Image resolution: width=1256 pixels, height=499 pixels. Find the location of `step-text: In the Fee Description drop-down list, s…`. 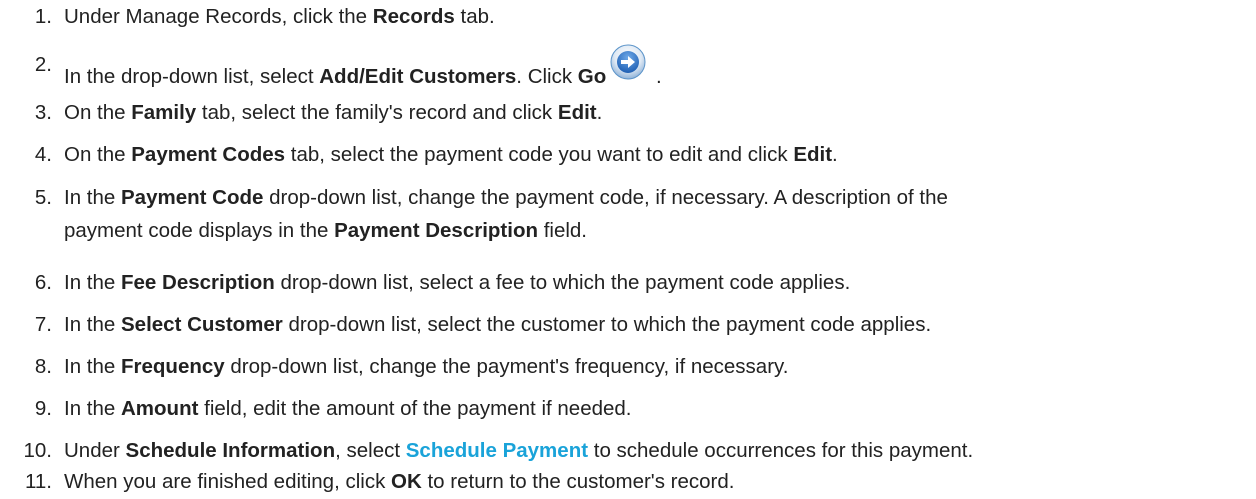

step-text: In the Fee Description drop-down list, s… is located at coordinates (457, 282).